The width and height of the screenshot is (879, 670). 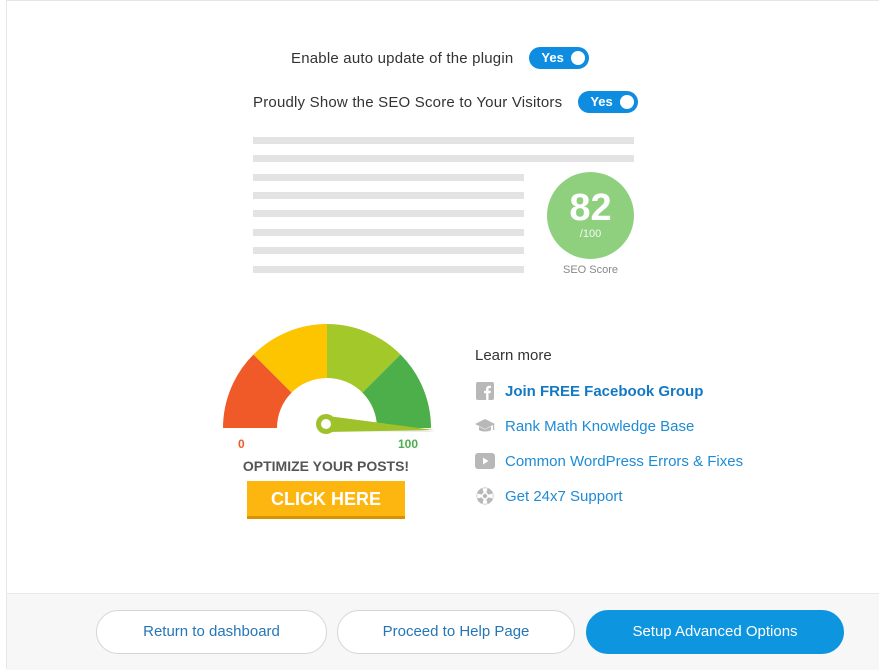 What do you see at coordinates (456, 632) in the screenshot?
I see `proceed-to-help-button: Proceed to Help Page` at bounding box center [456, 632].